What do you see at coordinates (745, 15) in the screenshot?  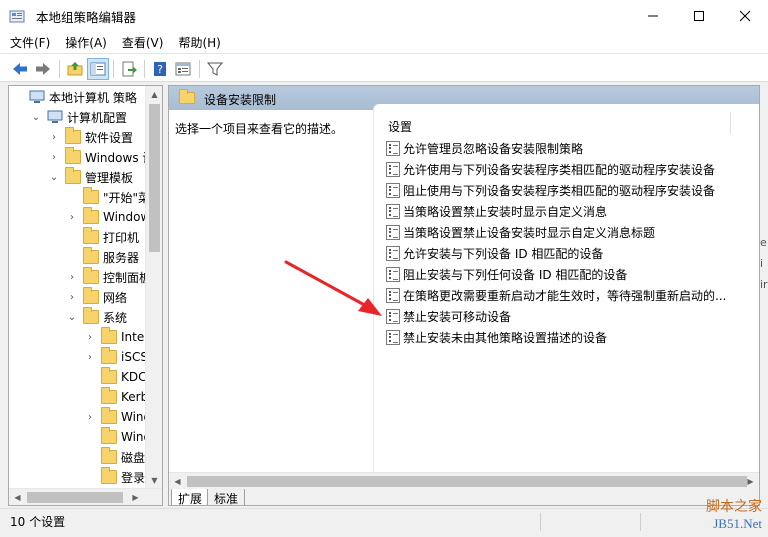 I see `close-button` at bounding box center [745, 15].